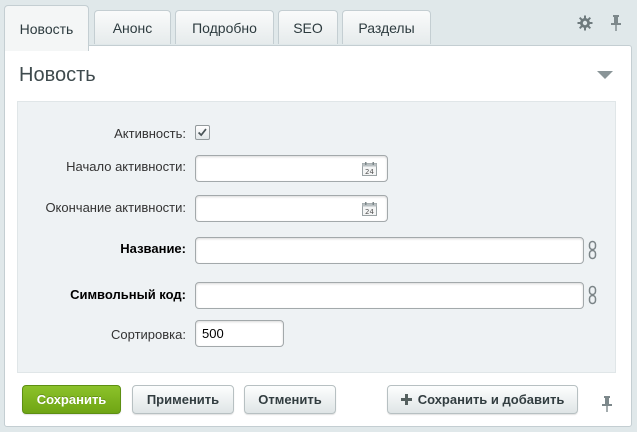 This screenshot has width=637, height=432. What do you see at coordinates (291, 208) in the screenshot?
I see `active-to-field` at bounding box center [291, 208].